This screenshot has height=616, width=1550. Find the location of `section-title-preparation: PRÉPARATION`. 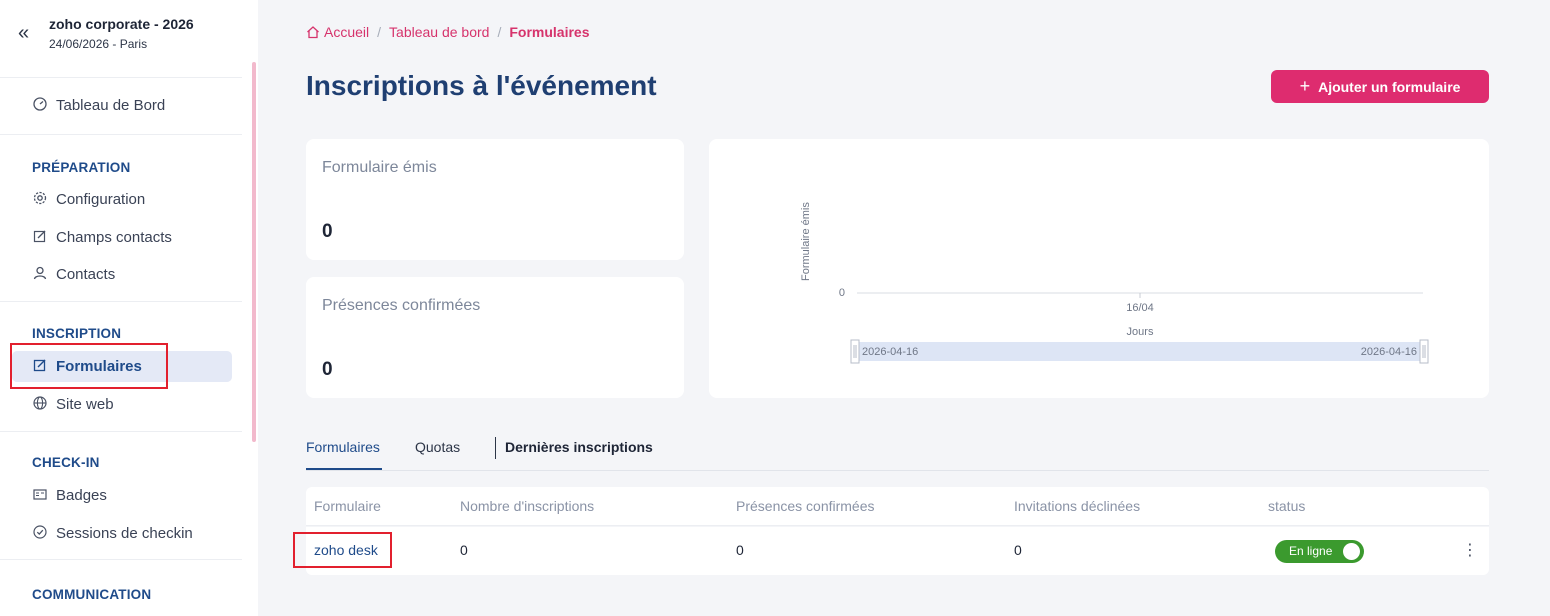

section-title-preparation: PRÉPARATION is located at coordinates (81, 167).